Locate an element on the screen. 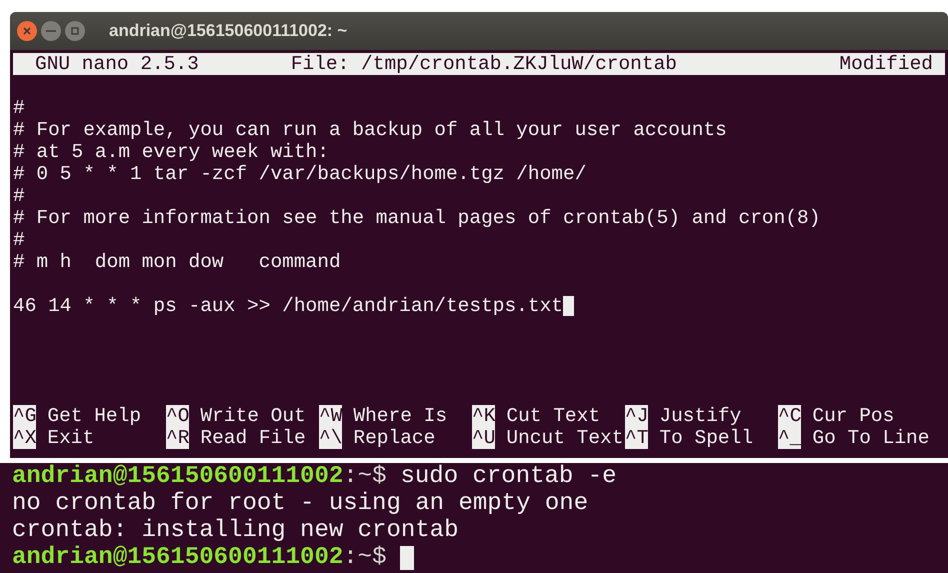  minimize-button is located at coordinates (51, 31).